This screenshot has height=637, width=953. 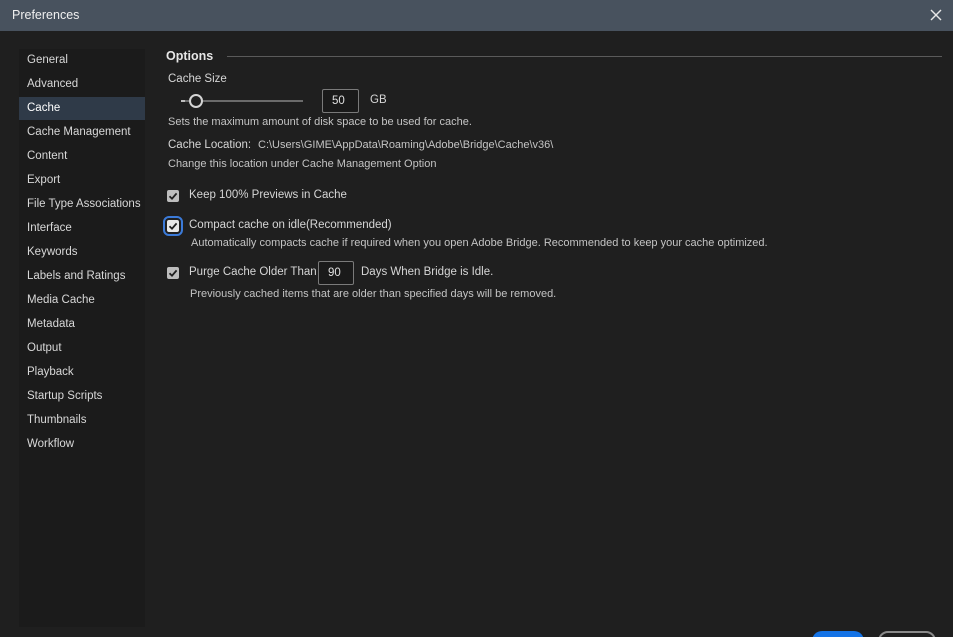 What do you see at coordinates (82, 396) in the screenshot?
I see `sidebar-item-startup-scripts: Startup Scripts` at bounding box center [82, 396].